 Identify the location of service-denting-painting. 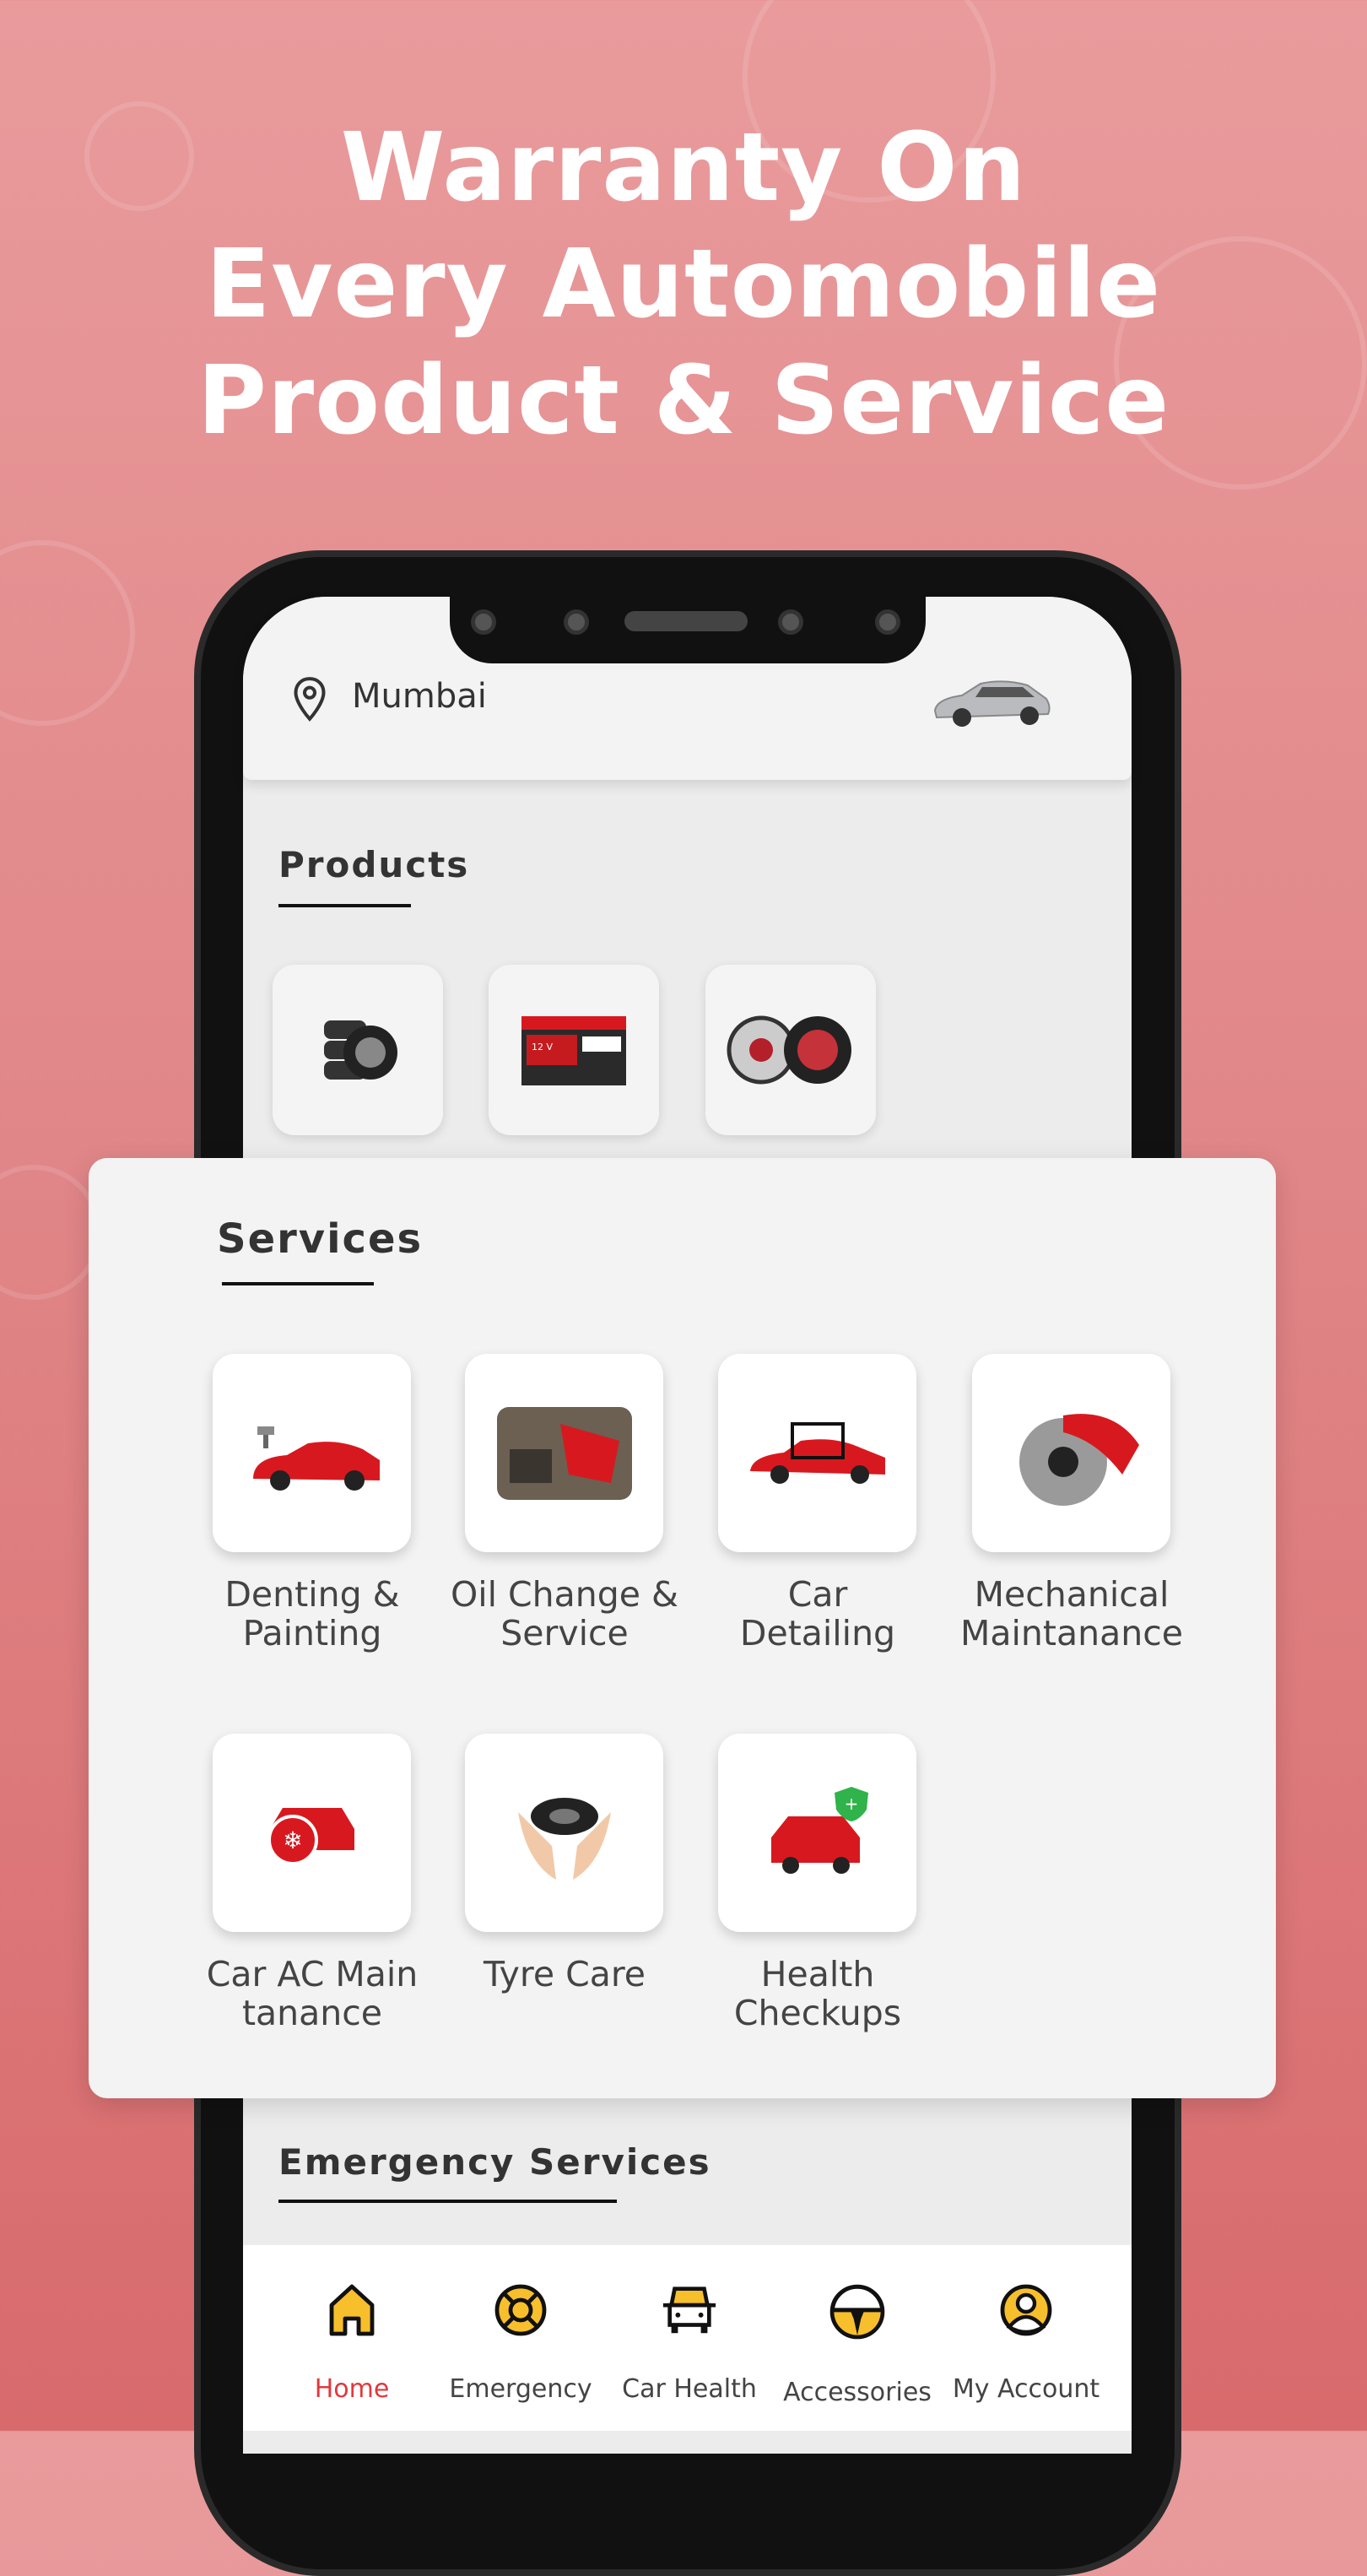
(312, 1453).